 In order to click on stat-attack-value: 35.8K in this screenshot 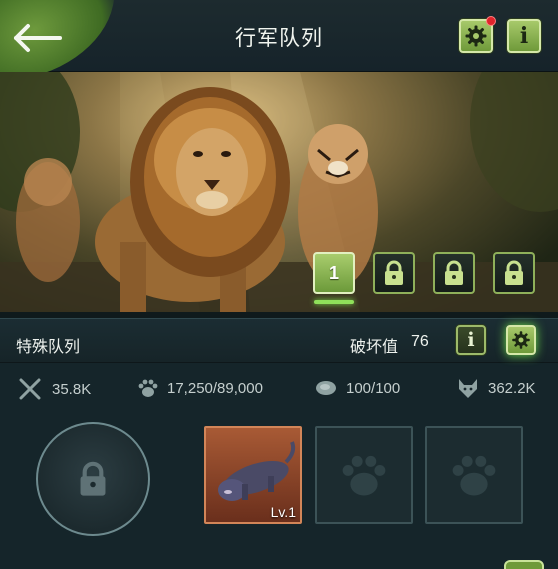, I will do `click(72, 389)`.